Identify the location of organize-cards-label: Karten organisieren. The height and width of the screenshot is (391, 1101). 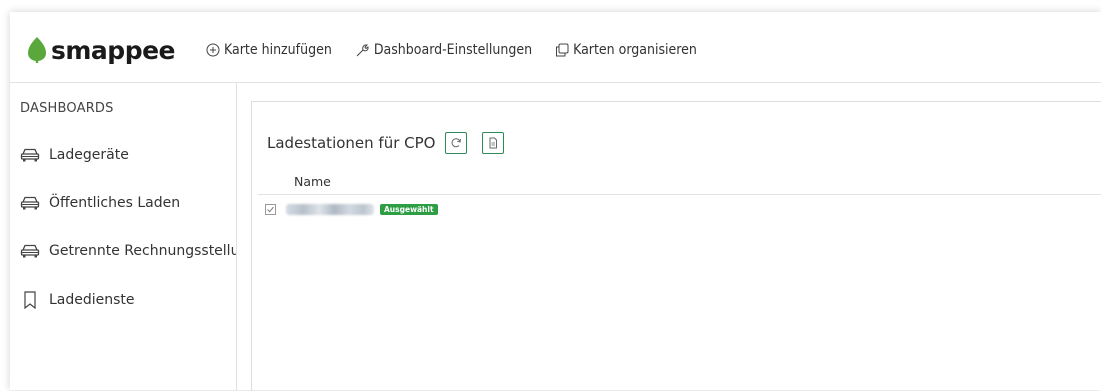
(635, 50).